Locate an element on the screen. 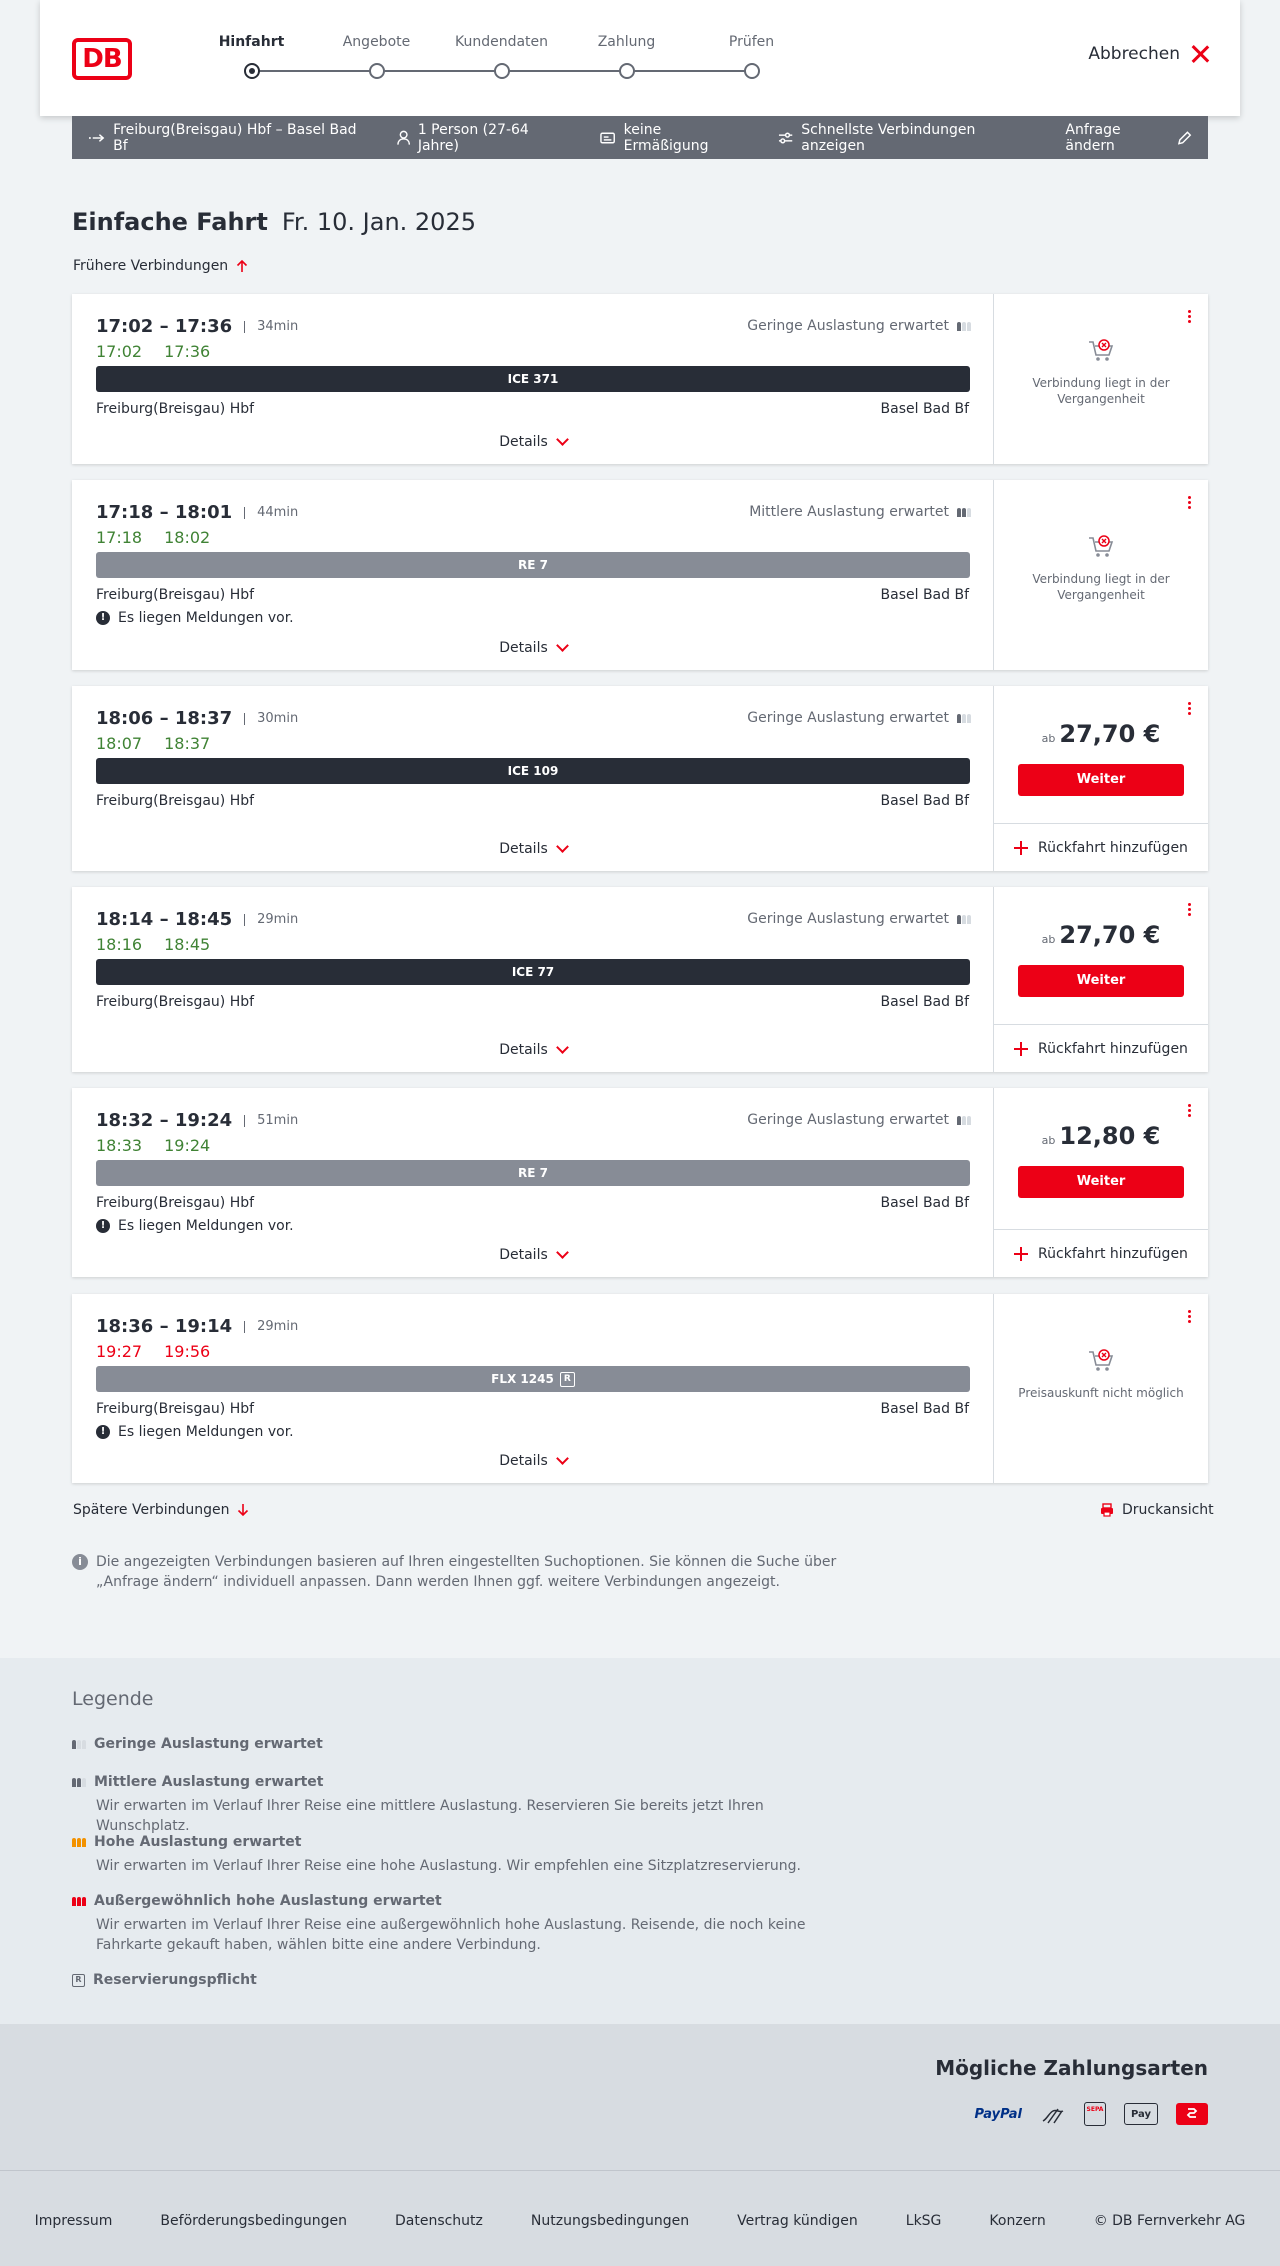  offer-area: ab 12,80 € Weiter Rückfahrt hinzufügen is located at coordinates (1101, 1182).